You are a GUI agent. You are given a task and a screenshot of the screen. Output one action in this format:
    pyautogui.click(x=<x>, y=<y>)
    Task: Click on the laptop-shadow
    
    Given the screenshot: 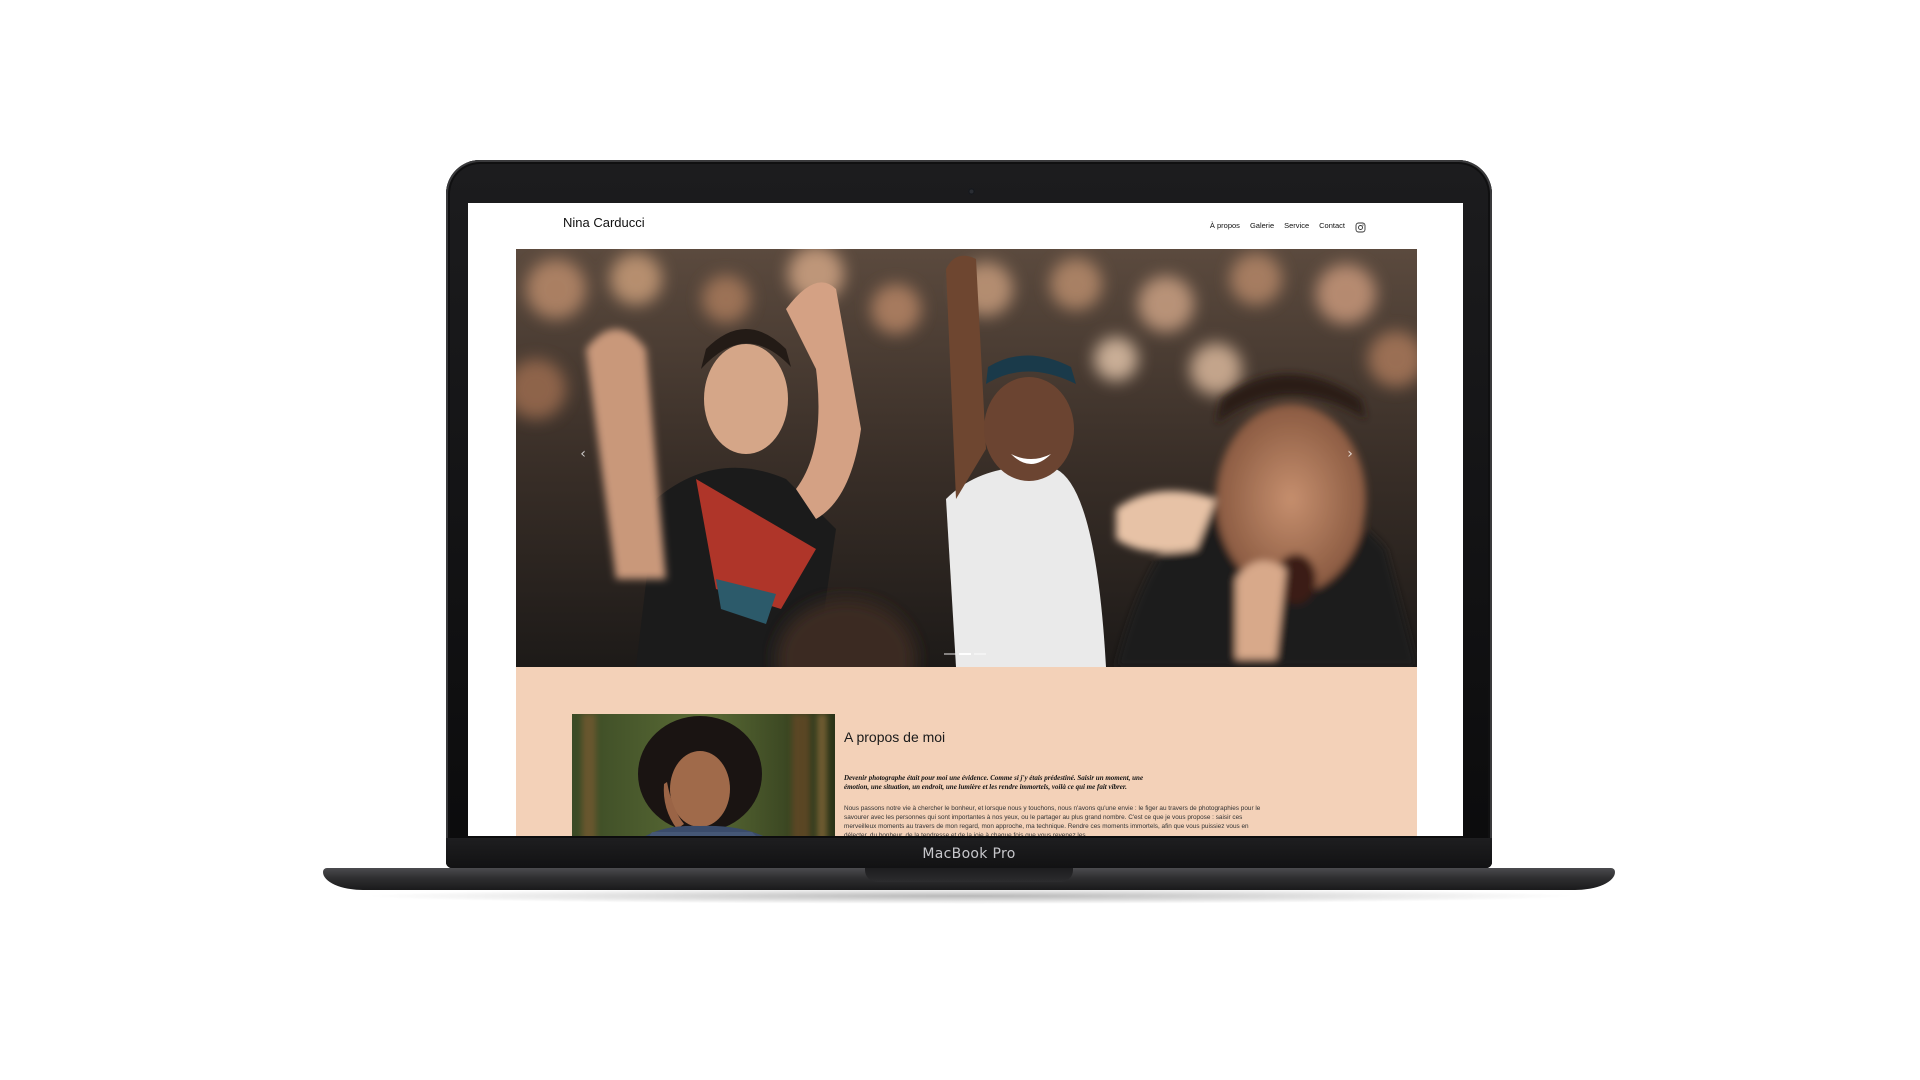 What is the action you would take?
    pyautogui.click(x=970, y=896)
    